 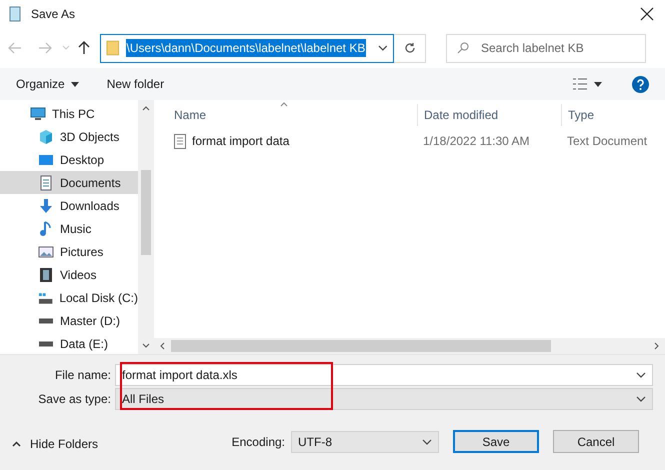 I want to click on refresh-icon, so click(x=410, y=48).